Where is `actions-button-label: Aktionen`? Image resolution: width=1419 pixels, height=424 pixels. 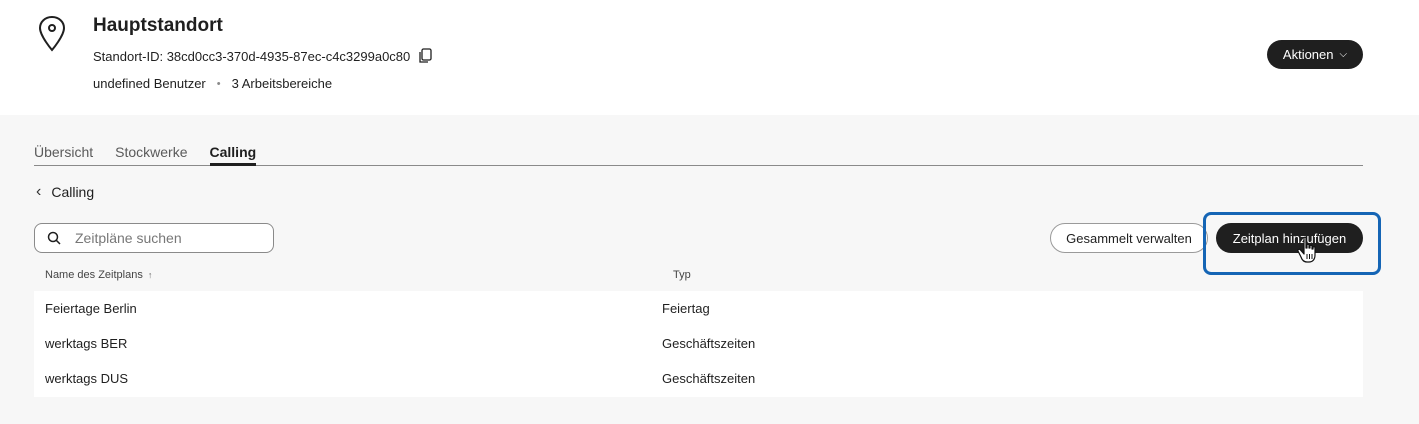
actions-button-label: Aktionen is located at coordinates (1308, 54).